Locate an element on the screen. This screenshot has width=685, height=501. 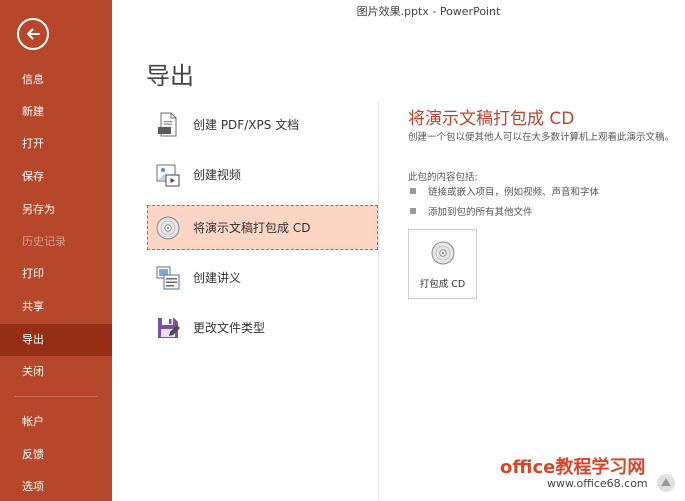
video-icon is located at coordinates (168, 175).